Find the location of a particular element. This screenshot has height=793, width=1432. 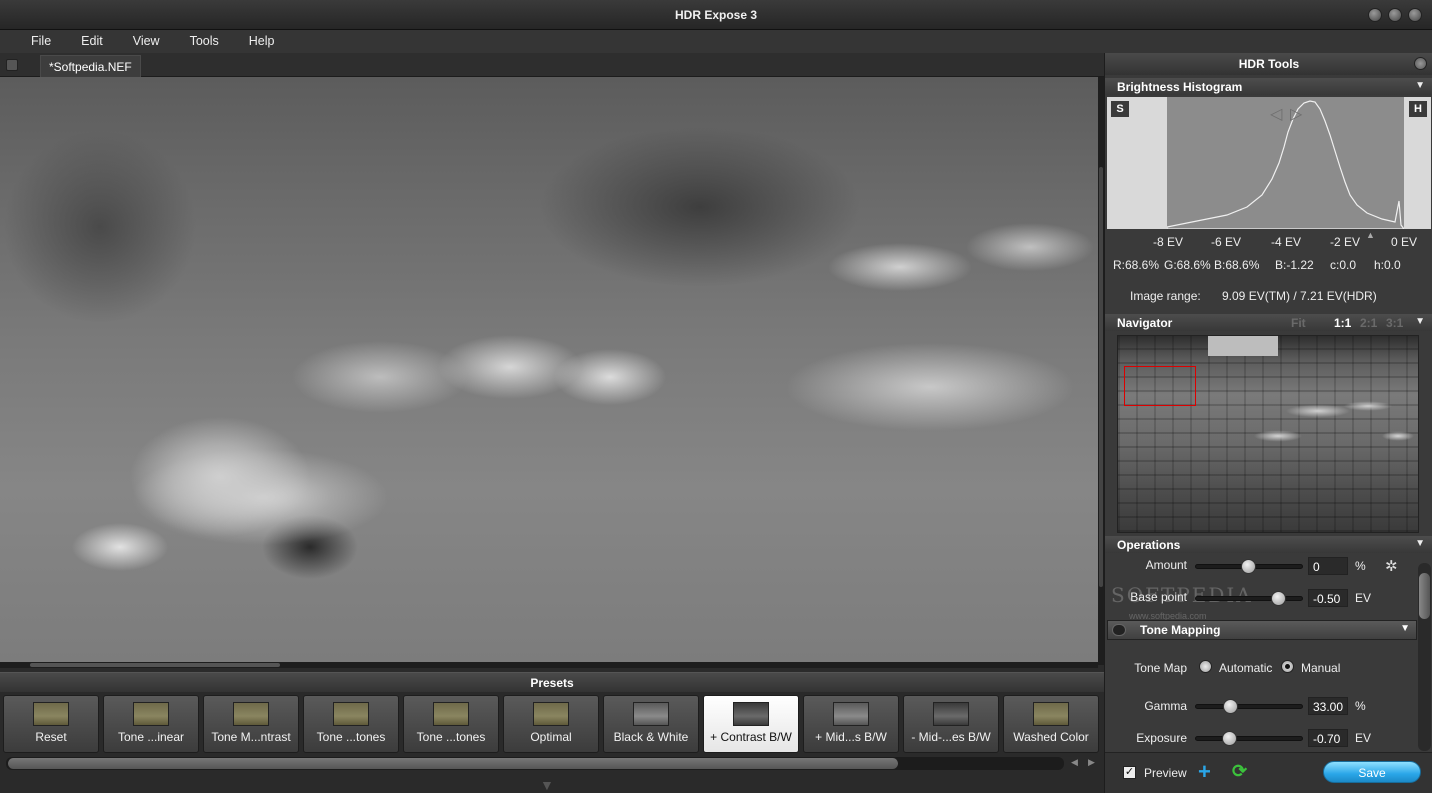

zoom-fit-button: Fit is located at coordinates (1298, 323).